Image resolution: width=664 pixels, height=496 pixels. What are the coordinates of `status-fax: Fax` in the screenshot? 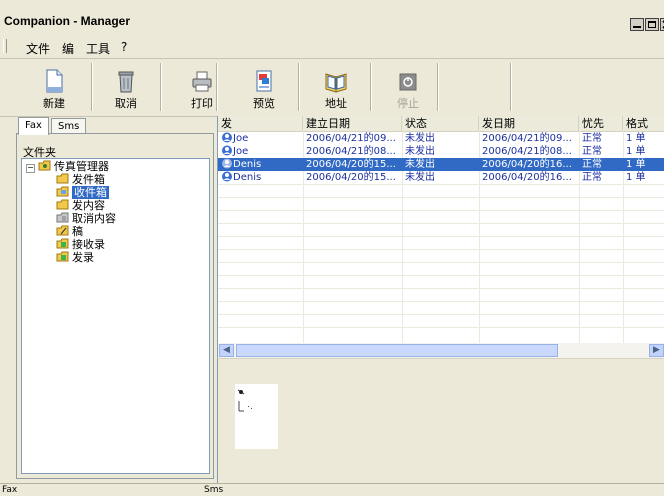 It's located at (10, 490).